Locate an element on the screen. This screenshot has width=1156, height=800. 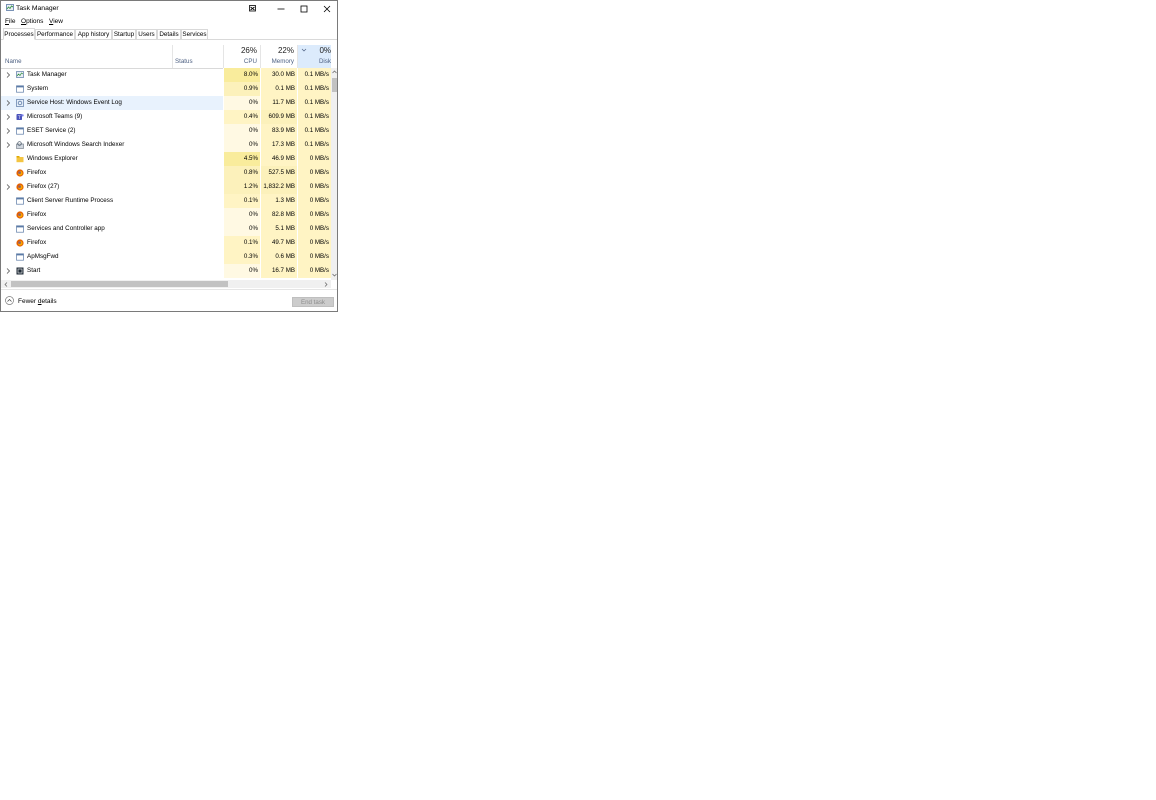
collapse-chevron-up-icon is located at coordinates (9, 300).